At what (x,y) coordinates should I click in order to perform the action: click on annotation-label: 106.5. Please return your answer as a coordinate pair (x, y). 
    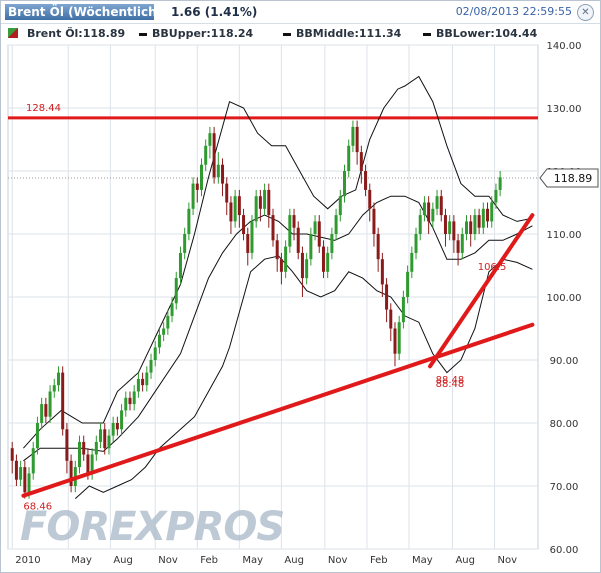
    Looking at the image, I should click on (492, 267).